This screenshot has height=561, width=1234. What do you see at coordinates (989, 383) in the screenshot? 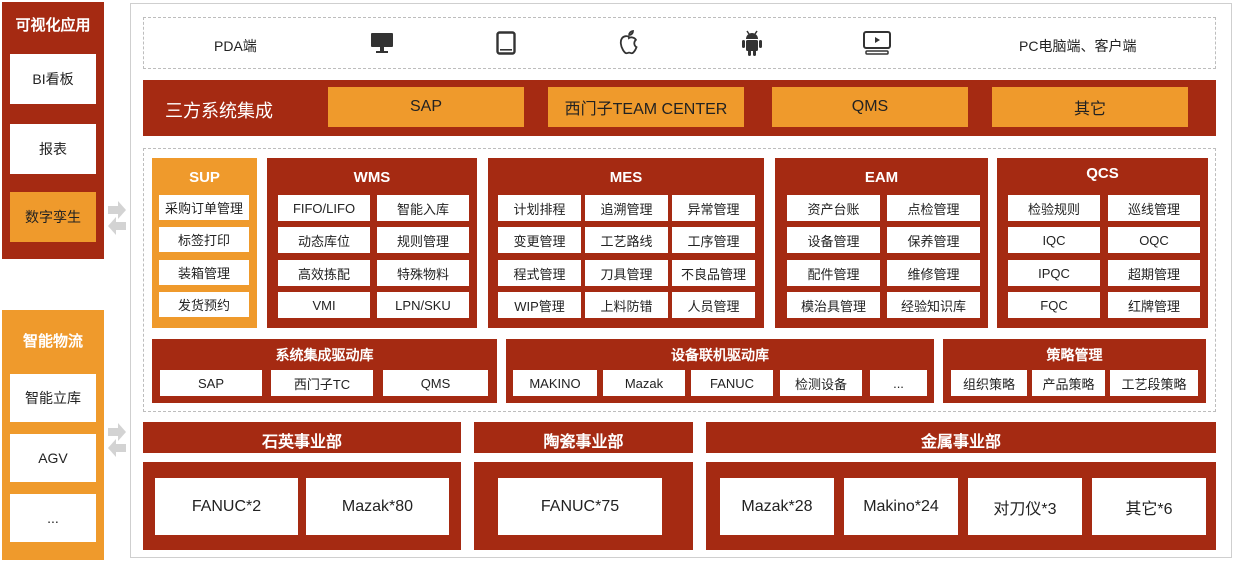
I see `strategy-item: 组织策略` at bounding box center [989, 383].